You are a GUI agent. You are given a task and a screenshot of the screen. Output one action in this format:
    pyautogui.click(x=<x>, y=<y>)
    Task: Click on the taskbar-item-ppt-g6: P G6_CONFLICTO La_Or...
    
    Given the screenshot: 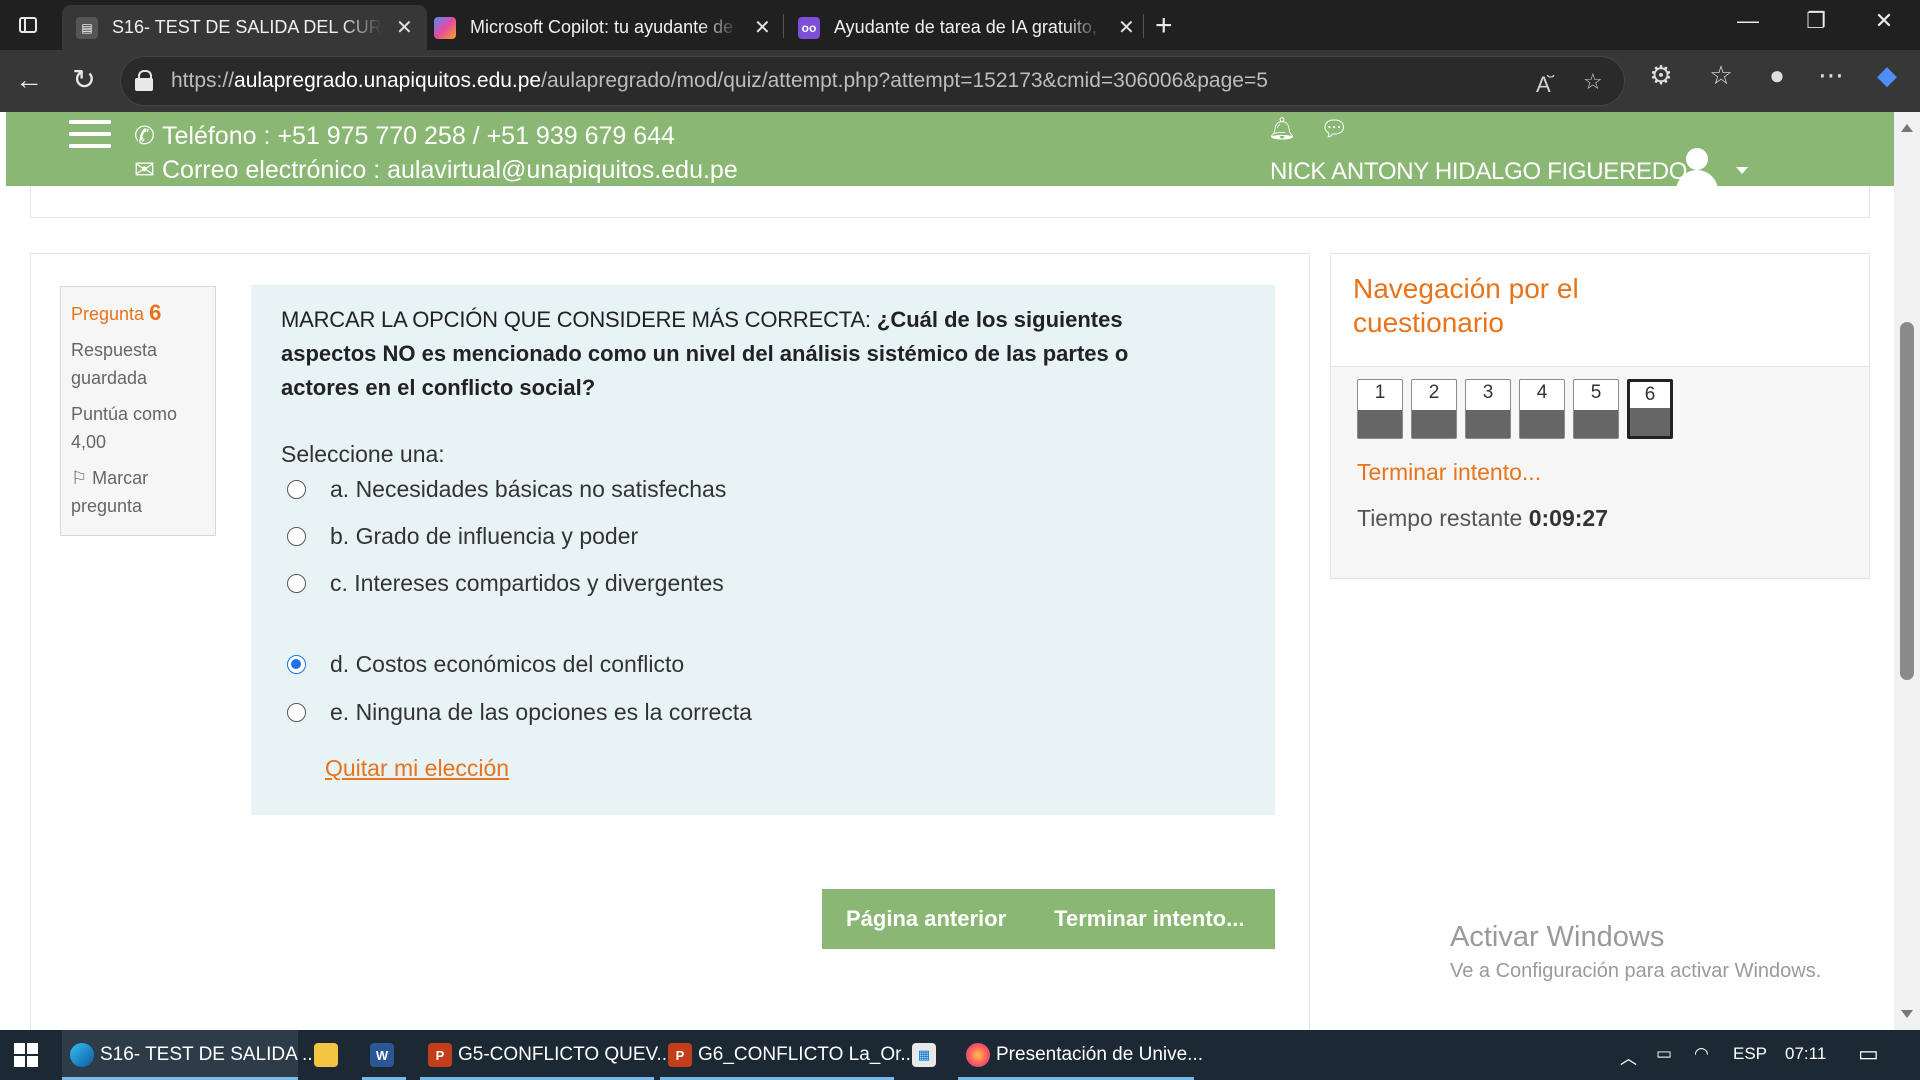 What is the action you would take?
    pyautogui.click(x=788, y=1055)
    